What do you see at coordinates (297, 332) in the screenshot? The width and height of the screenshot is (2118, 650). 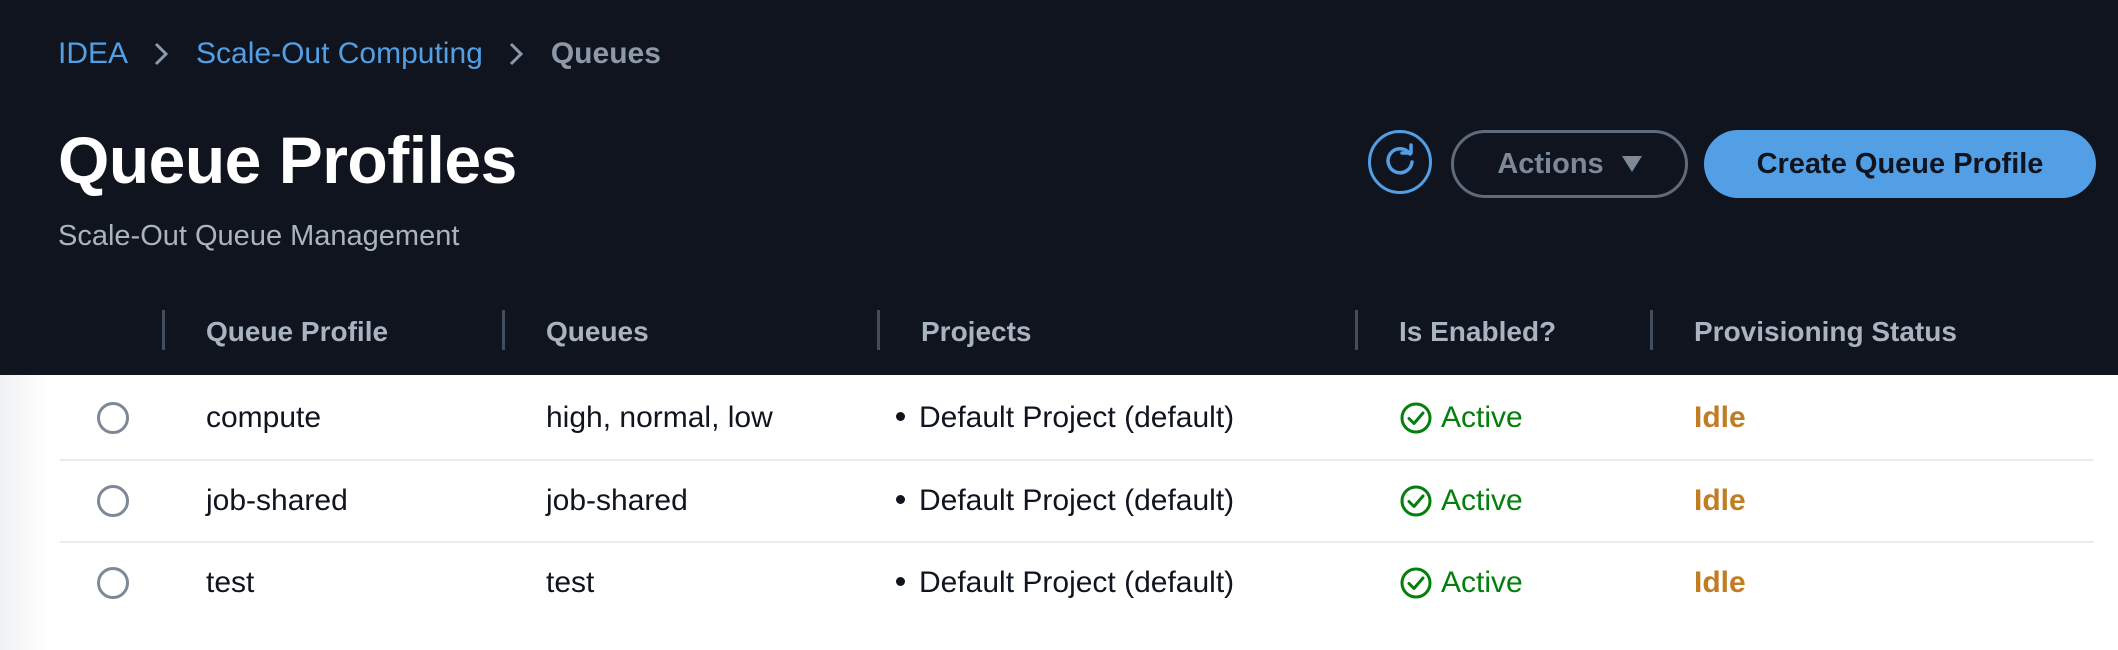 I see `column-header-queue-profile: Queue Profile` at bounding box center [297, 332].